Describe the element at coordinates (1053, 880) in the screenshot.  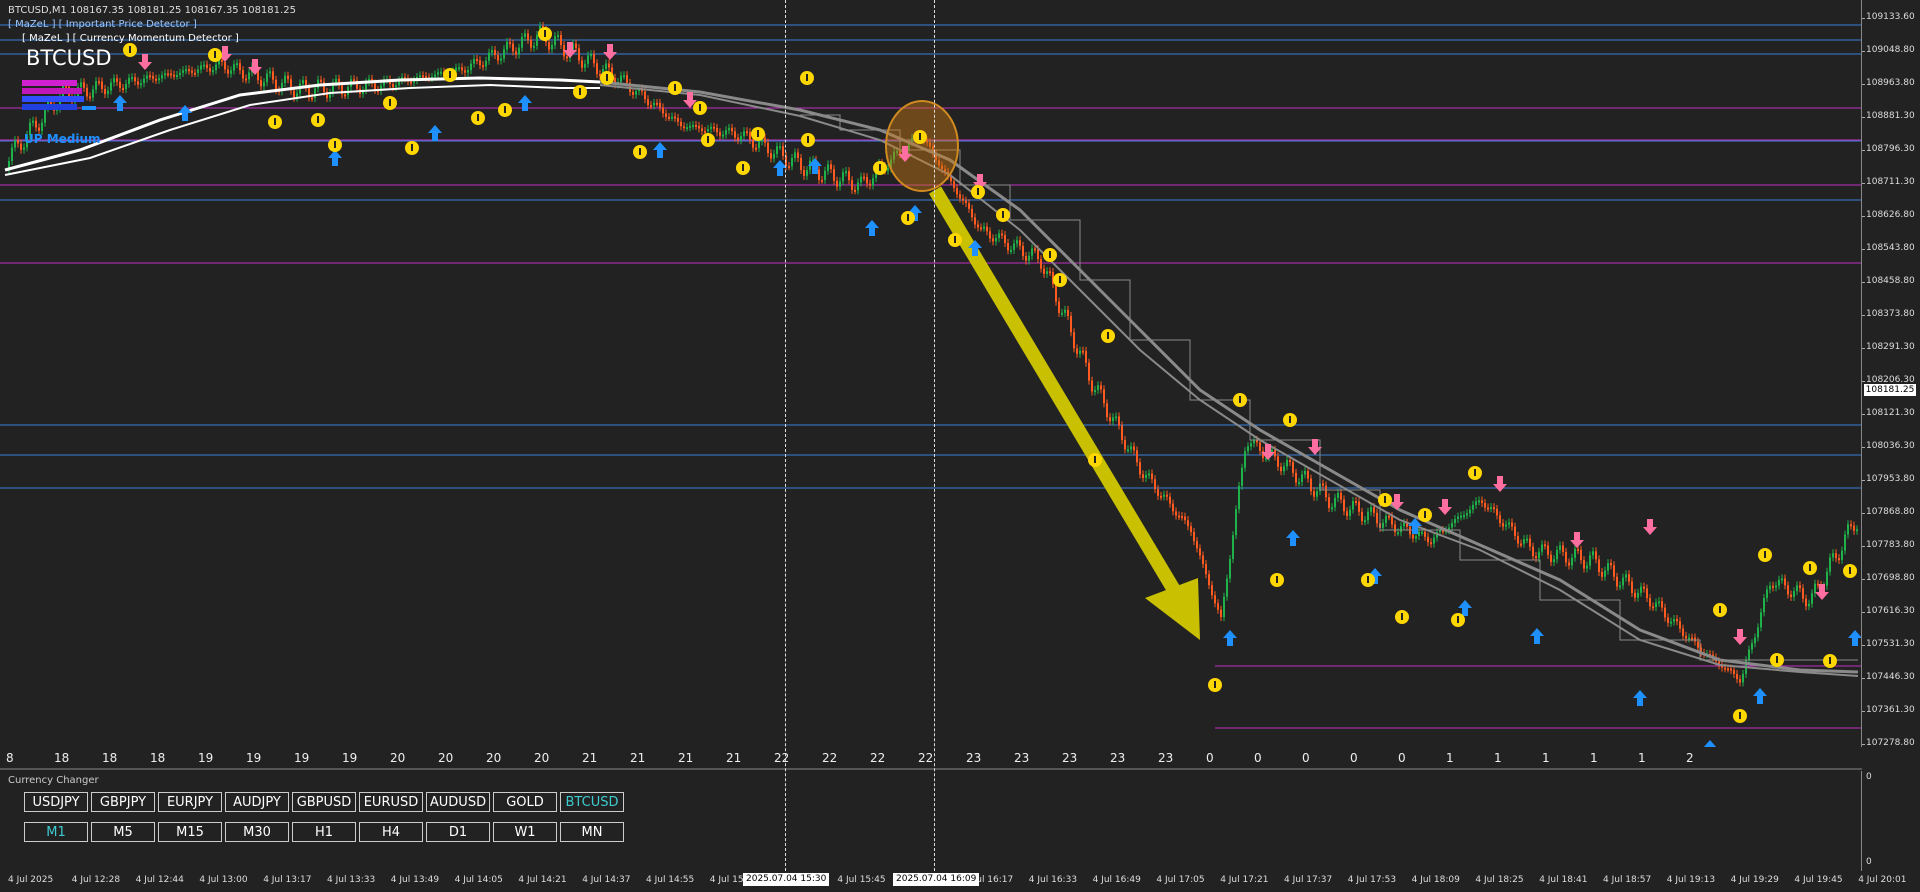
I see `time-tick: 4 Jul 16:33` at that location.